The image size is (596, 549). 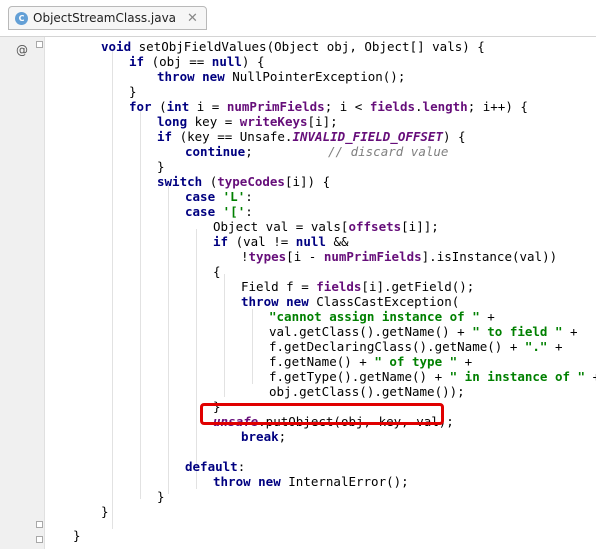 What do you see at coordinates (245, 256) in the screenshot?
I see `code-token: !` at bounding box center [245, 256].